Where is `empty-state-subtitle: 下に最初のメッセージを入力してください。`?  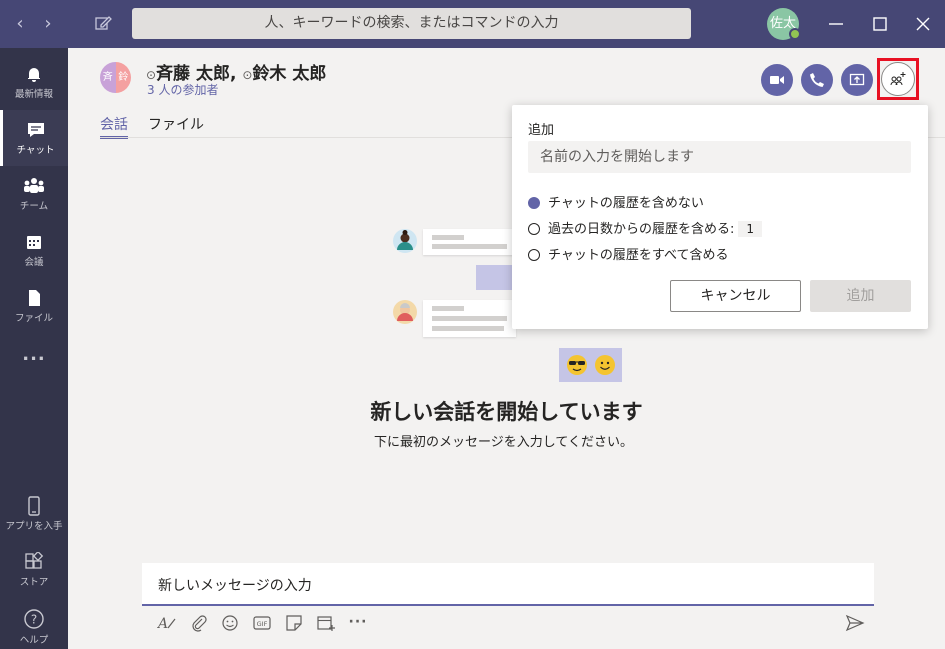 empty-state-subtitle: 下に最初のメッセージを入力してください。 is located at coordinates (503, 442).